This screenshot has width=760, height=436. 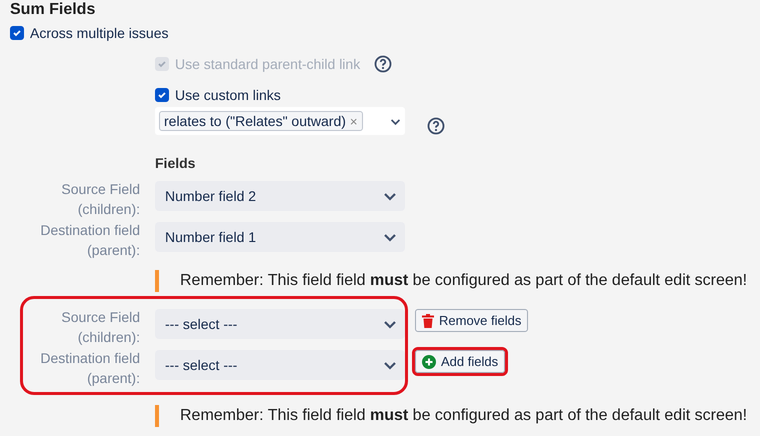 I want to click on fields-heading: Fields, so click(x=175, y=163).